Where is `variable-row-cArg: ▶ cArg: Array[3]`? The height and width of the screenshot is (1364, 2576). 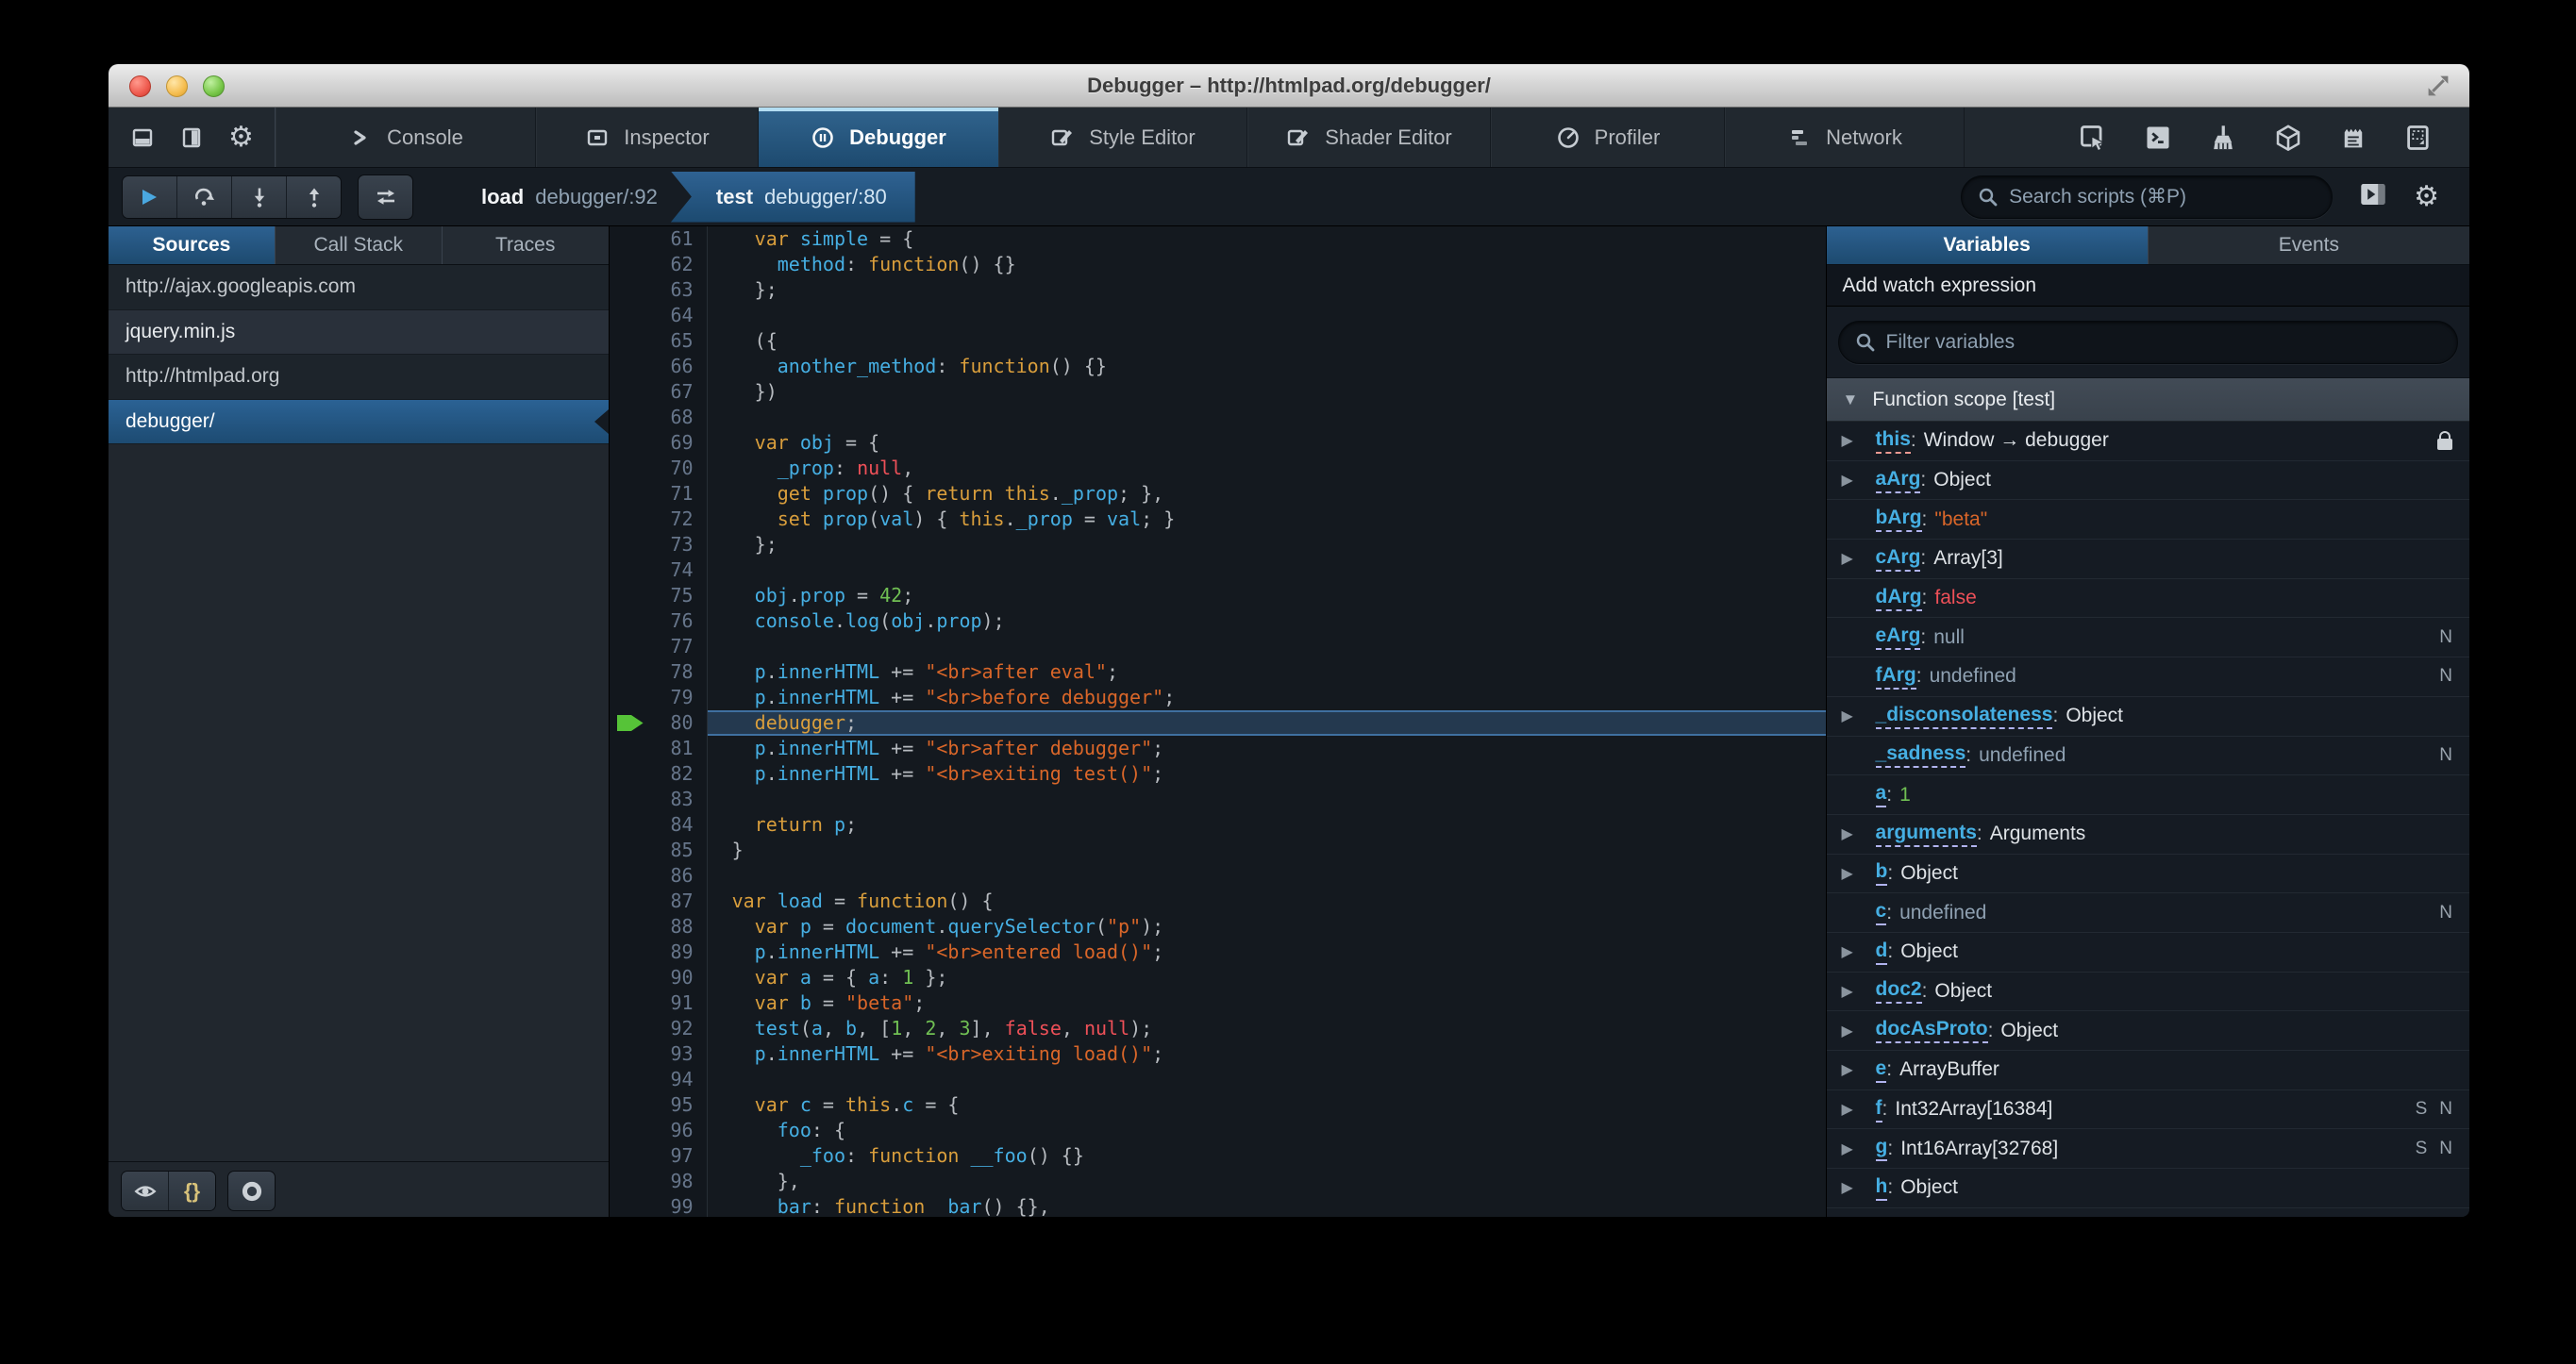
variable-row-cArg: ▶ cArg: Array[3] is located at coordinates (2147, 559).